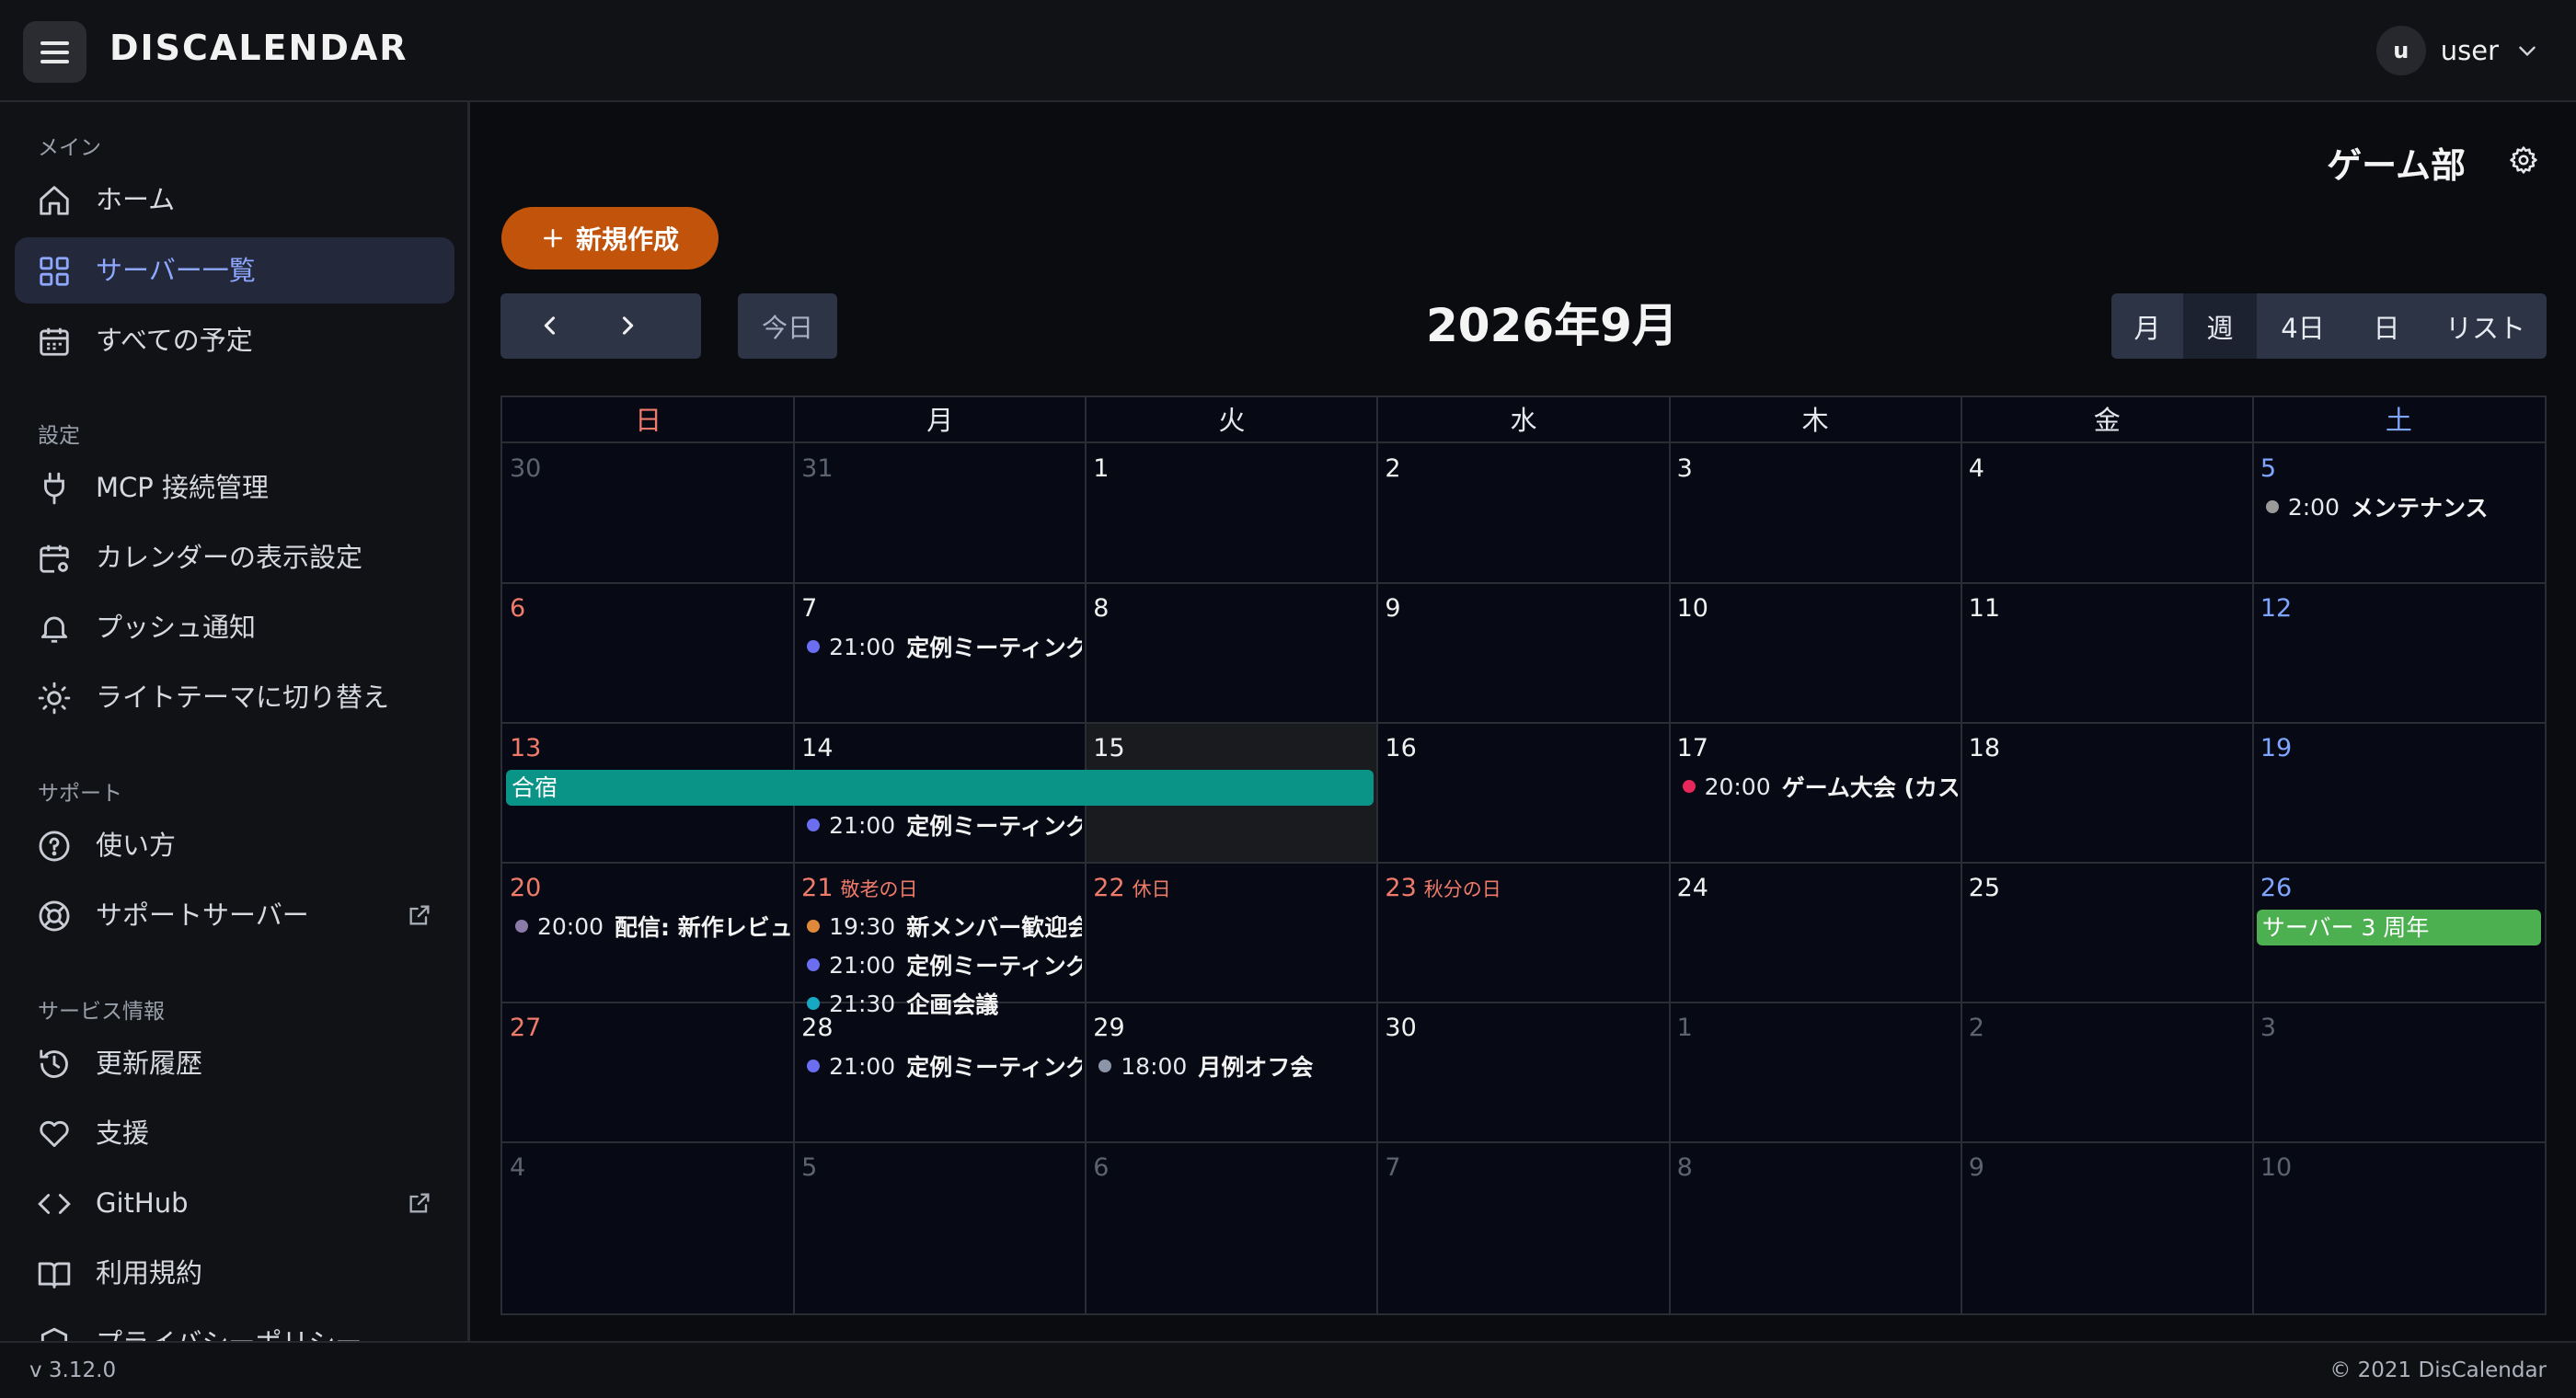 Image resolution: width=2576 pixels, height=1398 pixels. I want to click on calendar-event: 2:00 メンテナンス, so click(2403, 506).